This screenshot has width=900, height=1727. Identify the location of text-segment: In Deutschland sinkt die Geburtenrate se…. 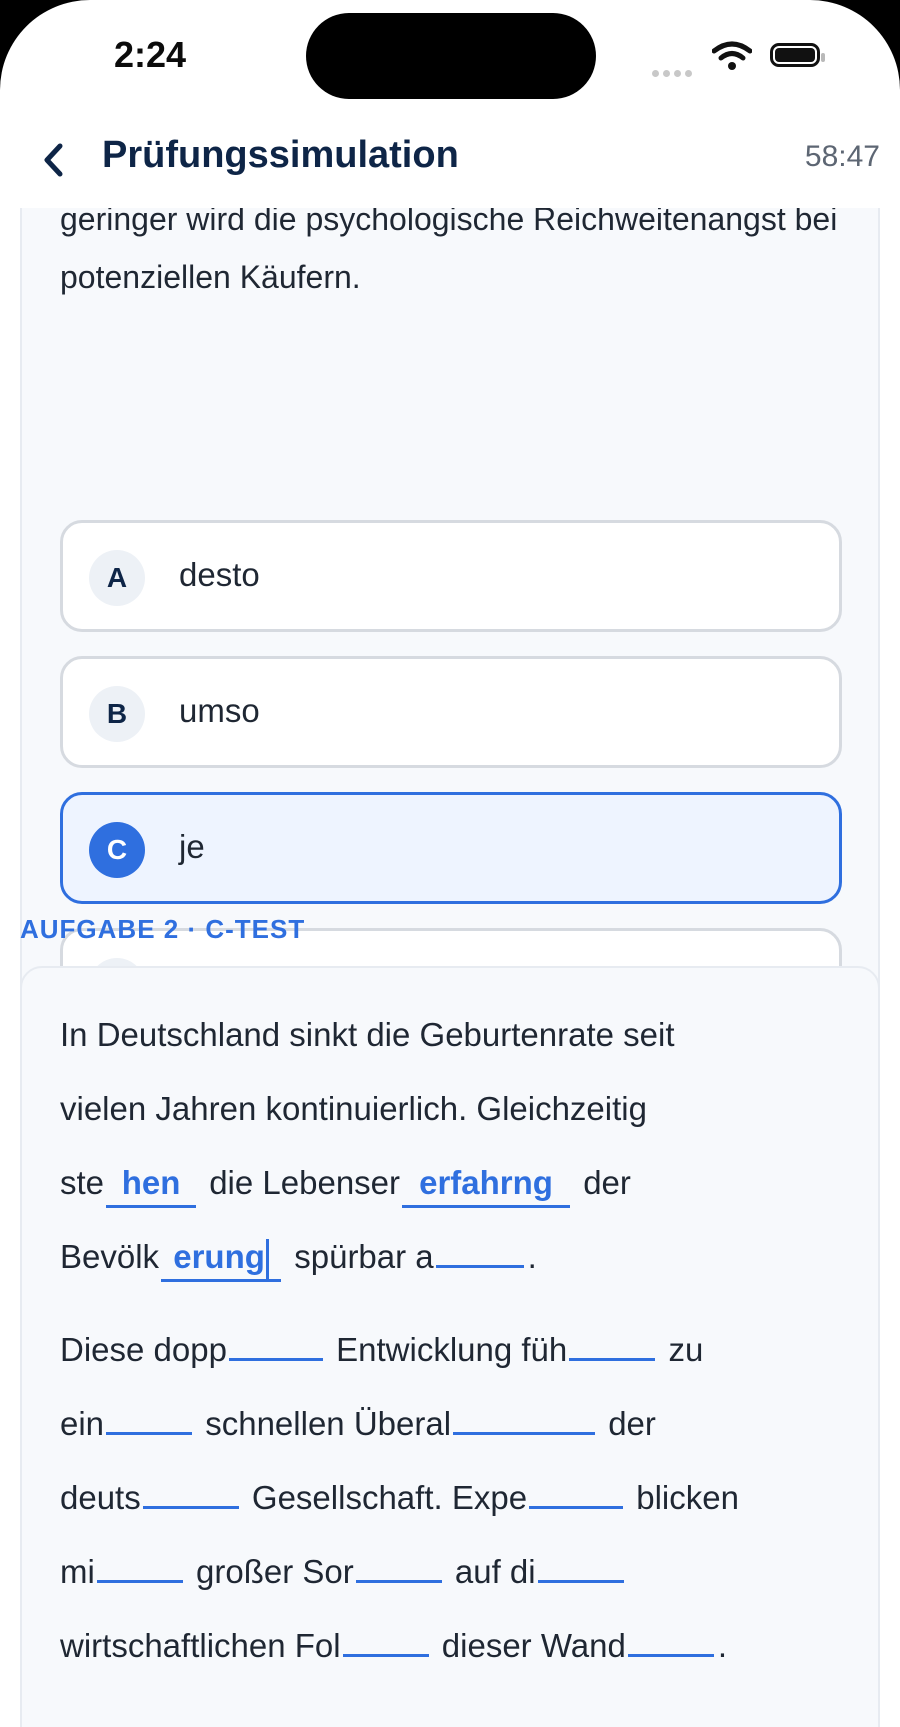
(367, 1034).